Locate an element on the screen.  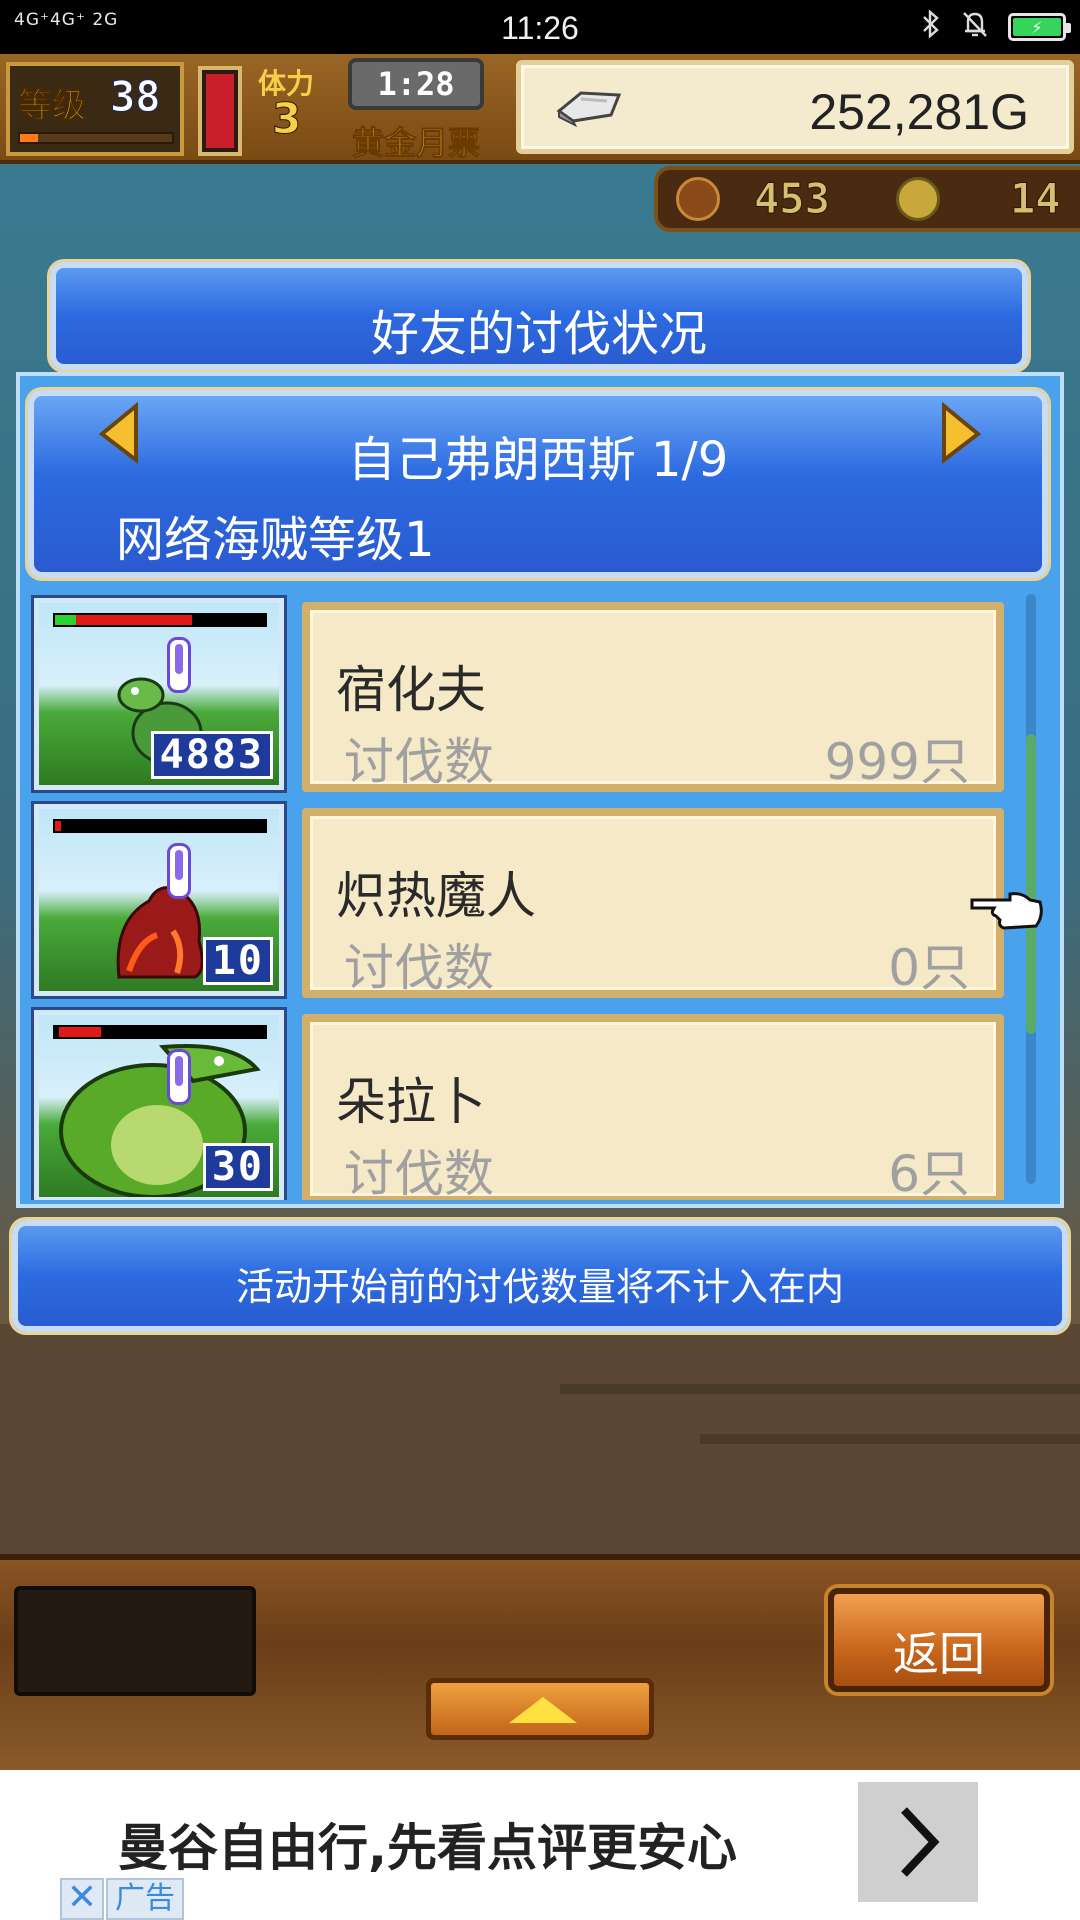
monster-name: 炽热魔人 is located at coordinates (436, 896).